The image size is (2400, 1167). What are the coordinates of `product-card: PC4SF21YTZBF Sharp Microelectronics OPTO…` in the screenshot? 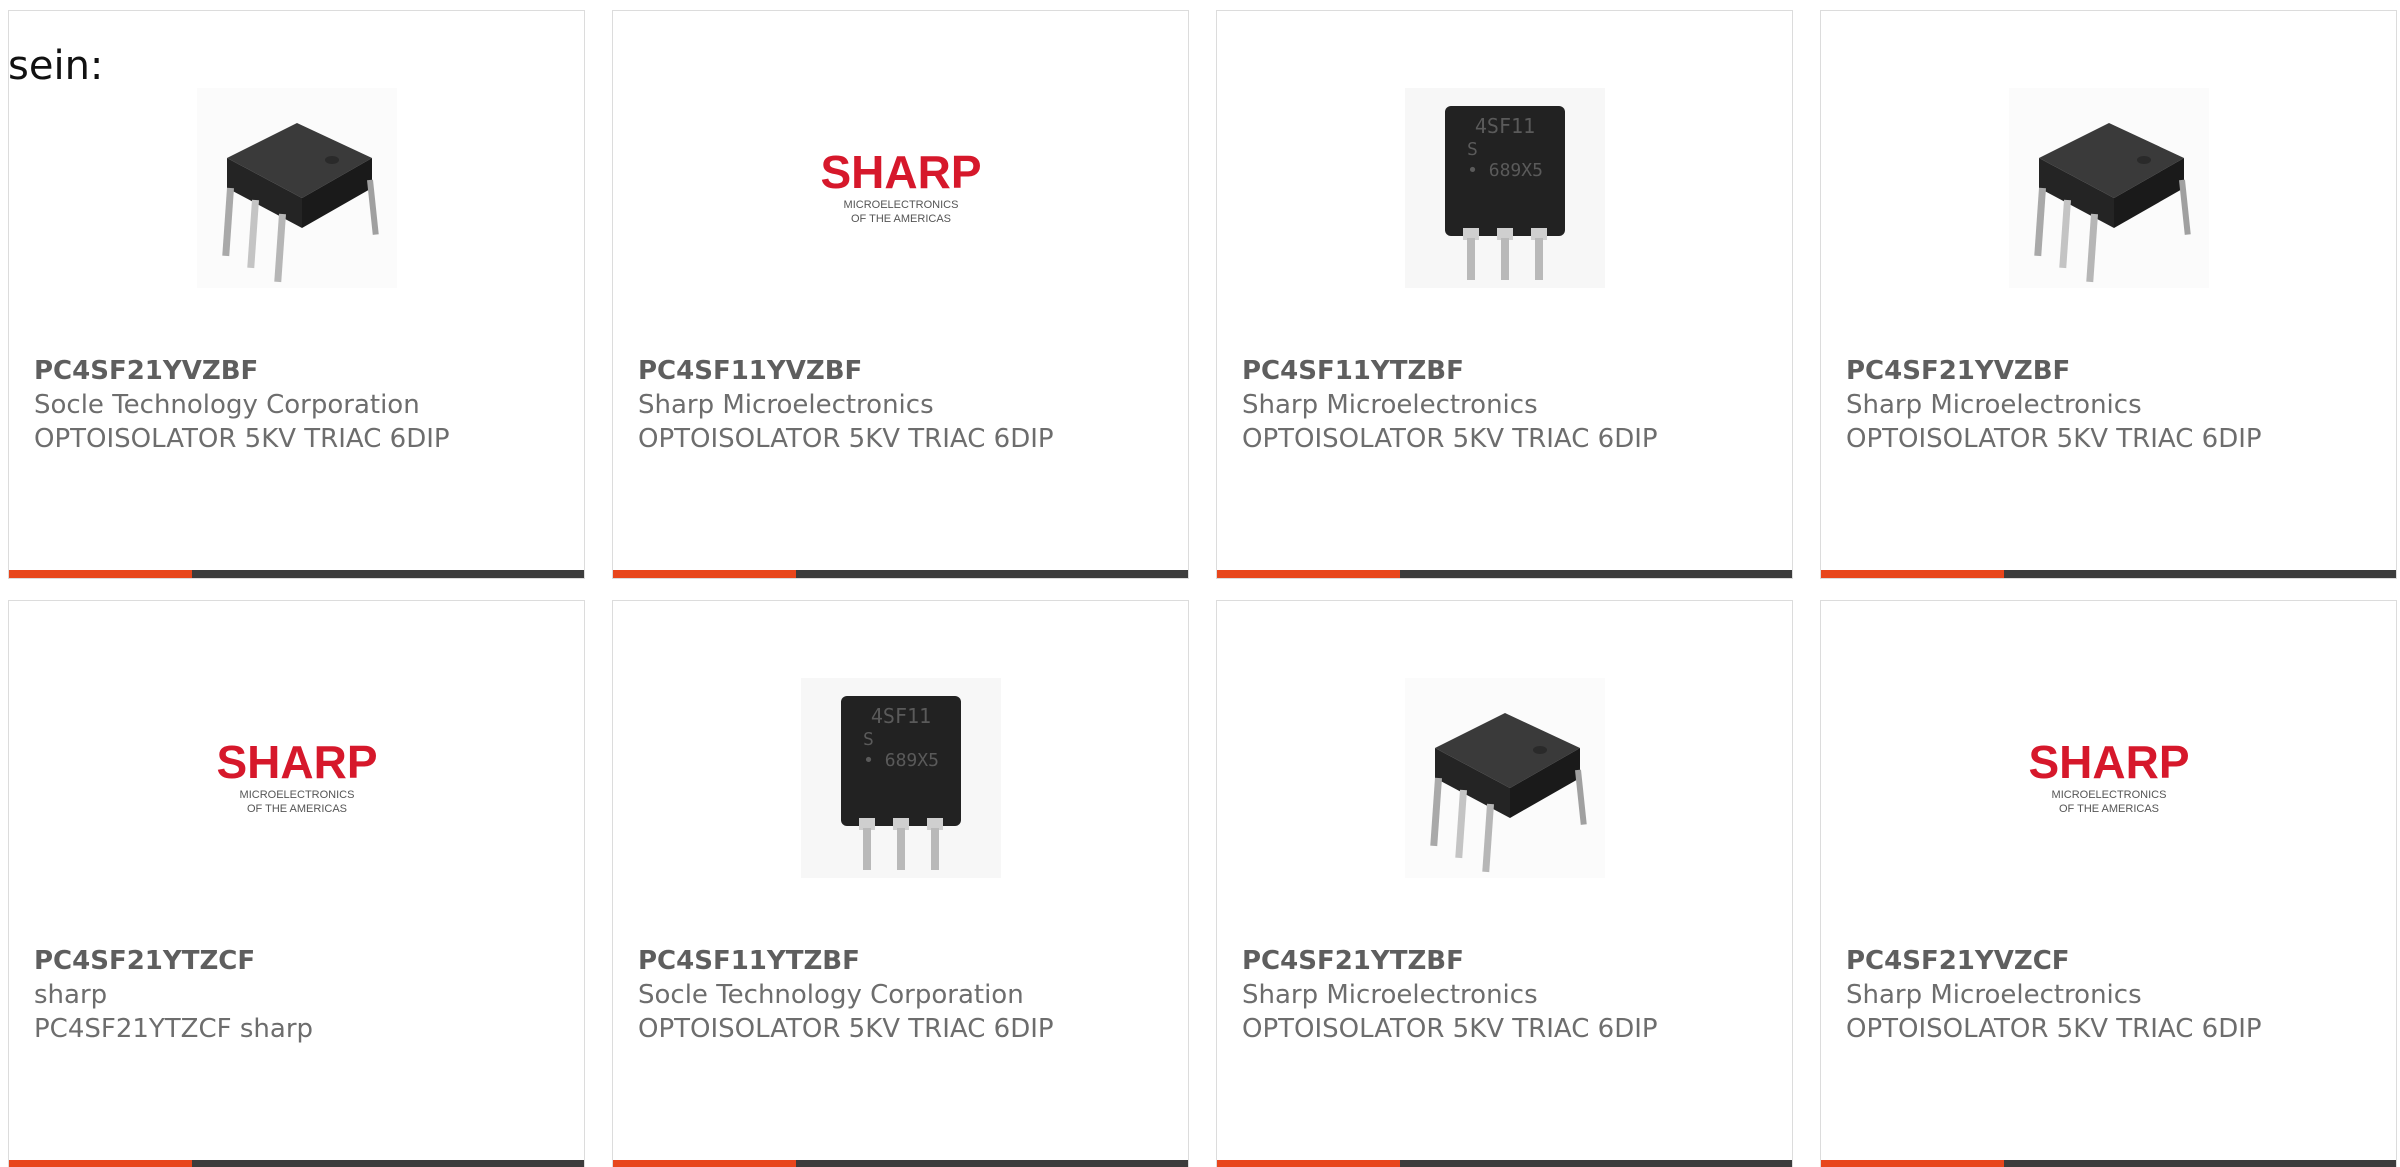 It's located at (1504, 883).